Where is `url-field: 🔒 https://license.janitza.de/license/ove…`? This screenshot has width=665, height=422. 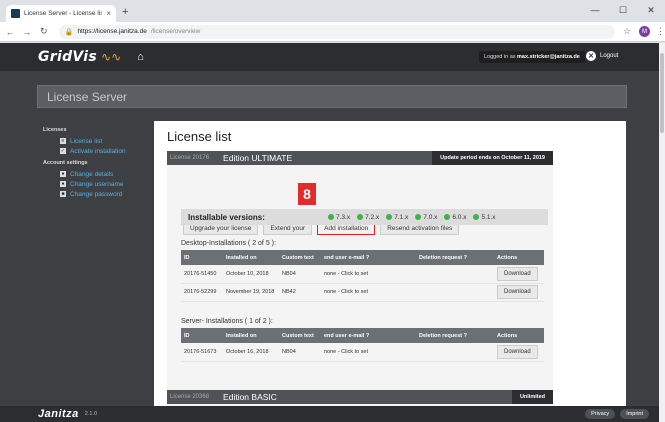 url-field: 🔒 https://license.janitza.de/license/ove… is located at coordinates (336, 31).